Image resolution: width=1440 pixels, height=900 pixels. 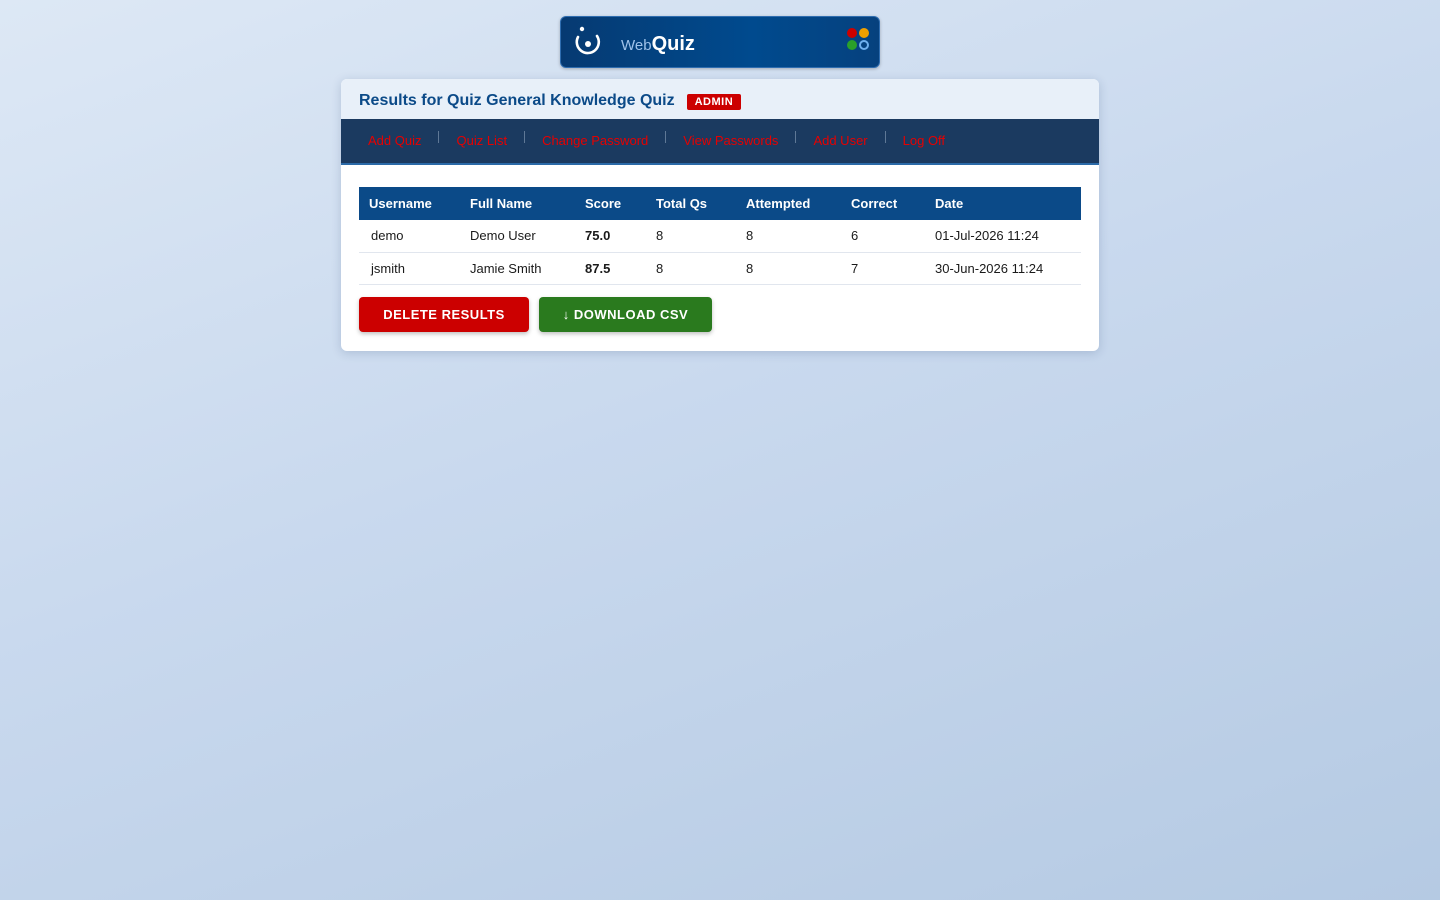 I want to click on nav-view-passwords: View Passwords, so click(x=730, y=141).